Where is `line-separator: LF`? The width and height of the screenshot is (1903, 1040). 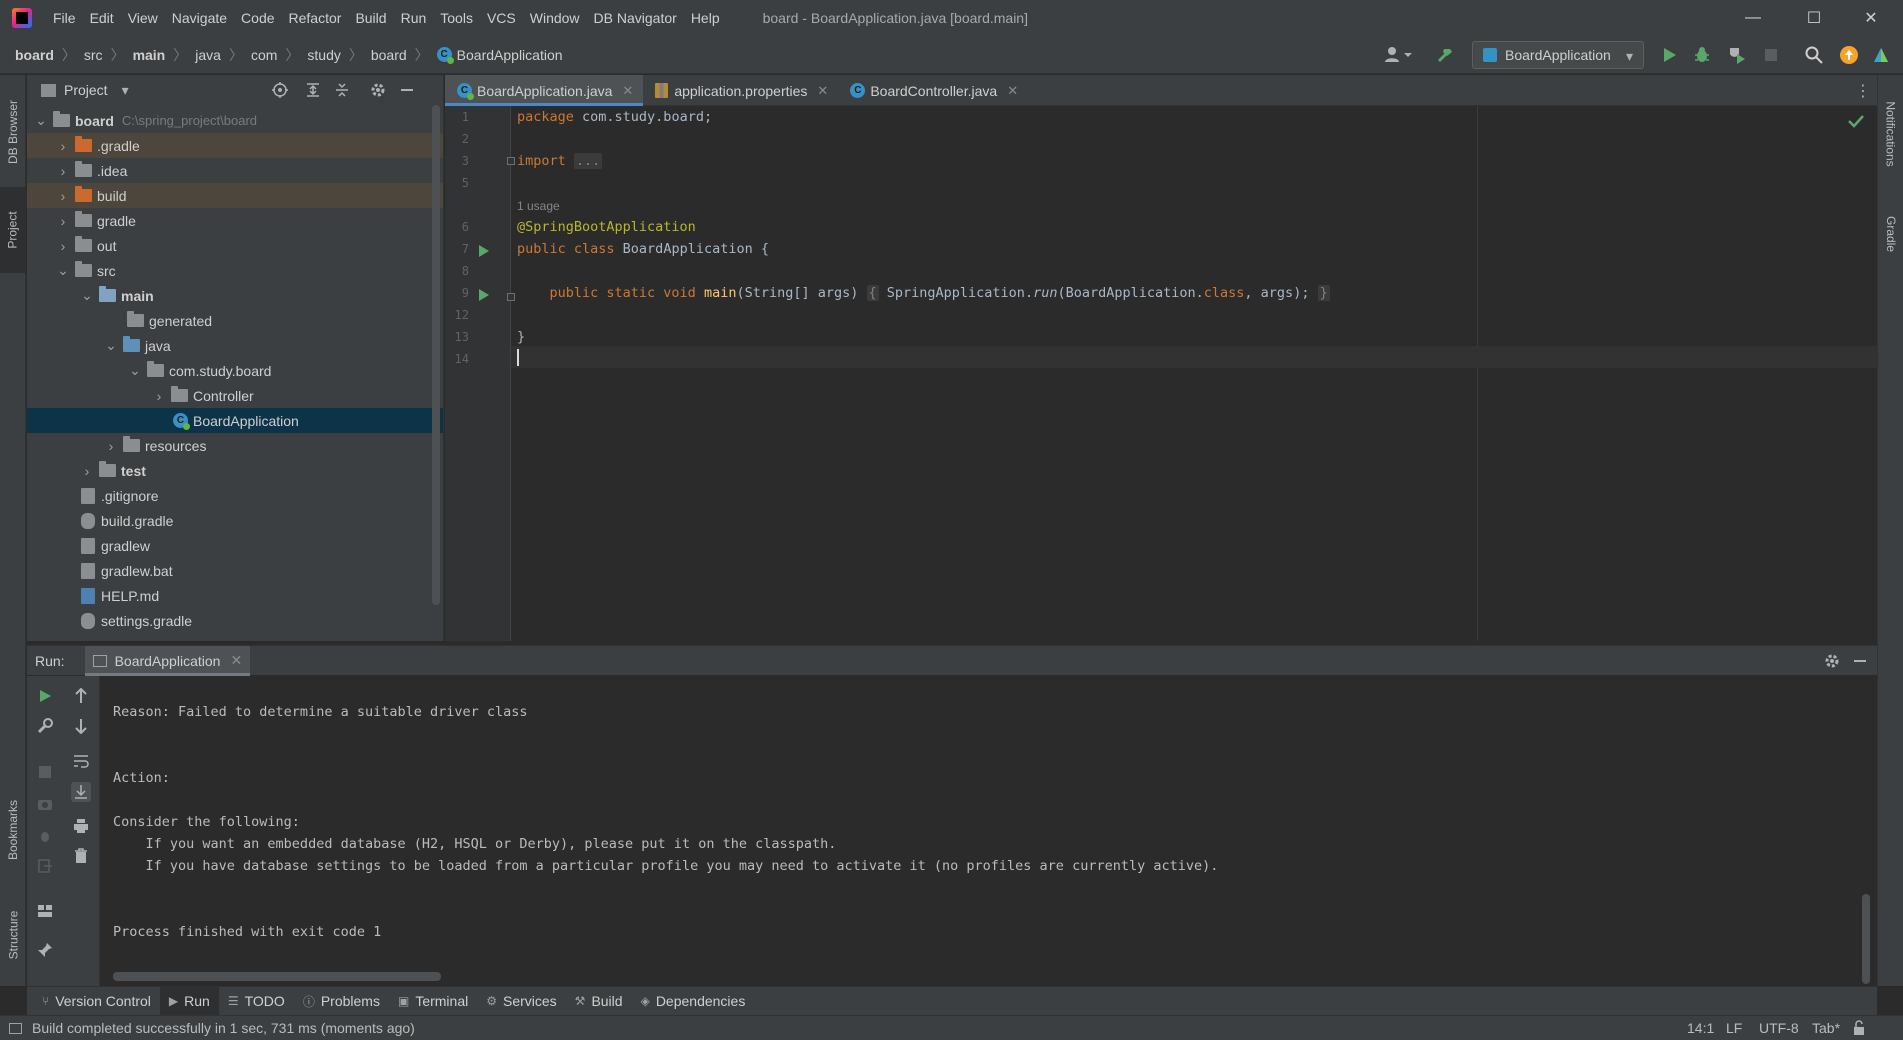 line-separator: LF is located at coordinates (1734, 1028).